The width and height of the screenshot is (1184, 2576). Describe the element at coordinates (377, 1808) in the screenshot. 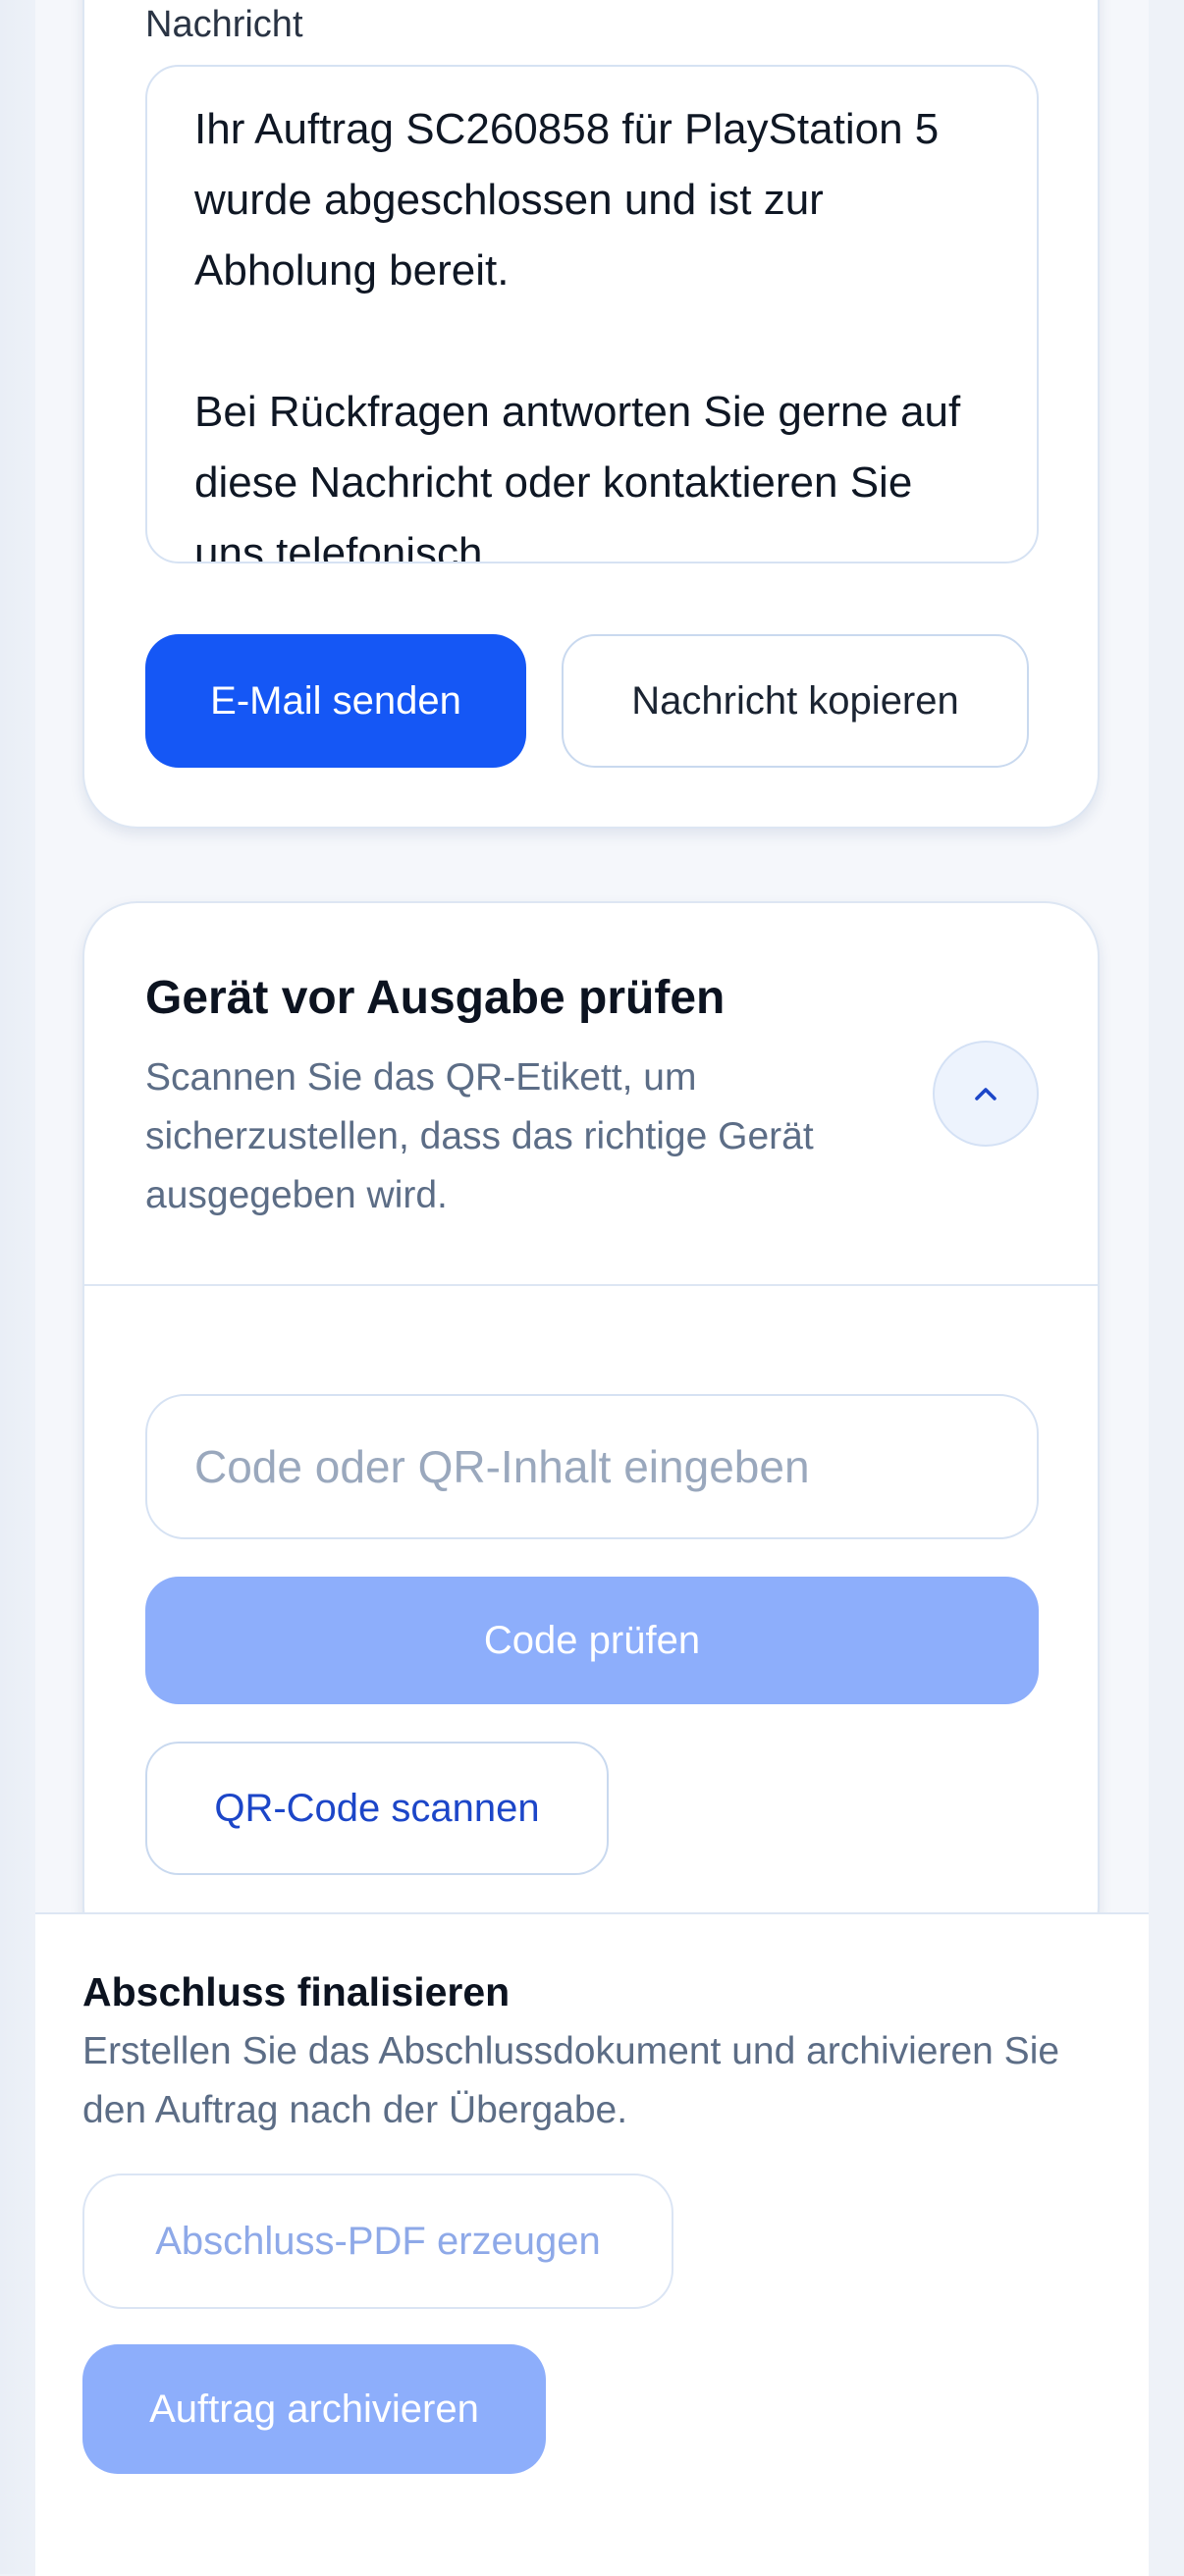

I see `scan-qr-button: QR-Code scannen` at that location.